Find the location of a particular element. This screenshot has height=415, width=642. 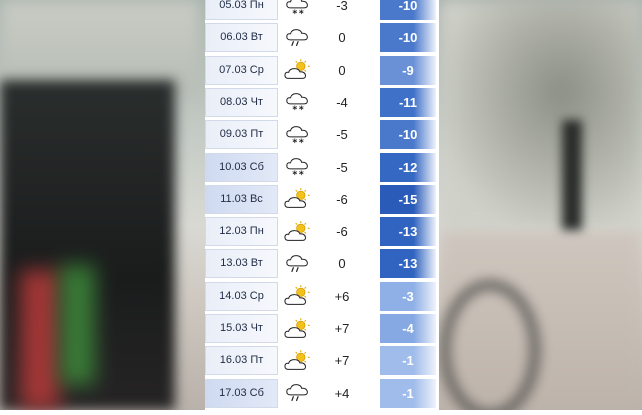

date-label: 15.03 Чт is located at coordinates (241, 328).